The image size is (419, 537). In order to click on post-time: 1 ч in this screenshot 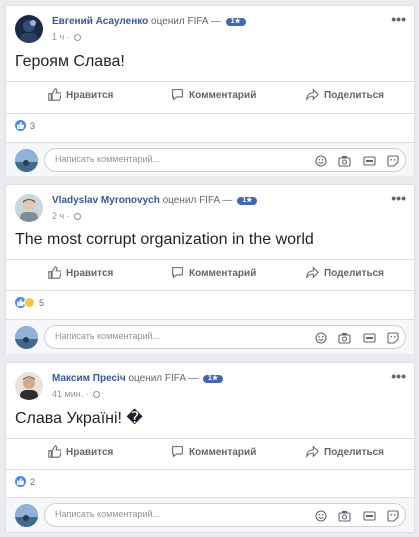, I will do `click(58, 37)`.